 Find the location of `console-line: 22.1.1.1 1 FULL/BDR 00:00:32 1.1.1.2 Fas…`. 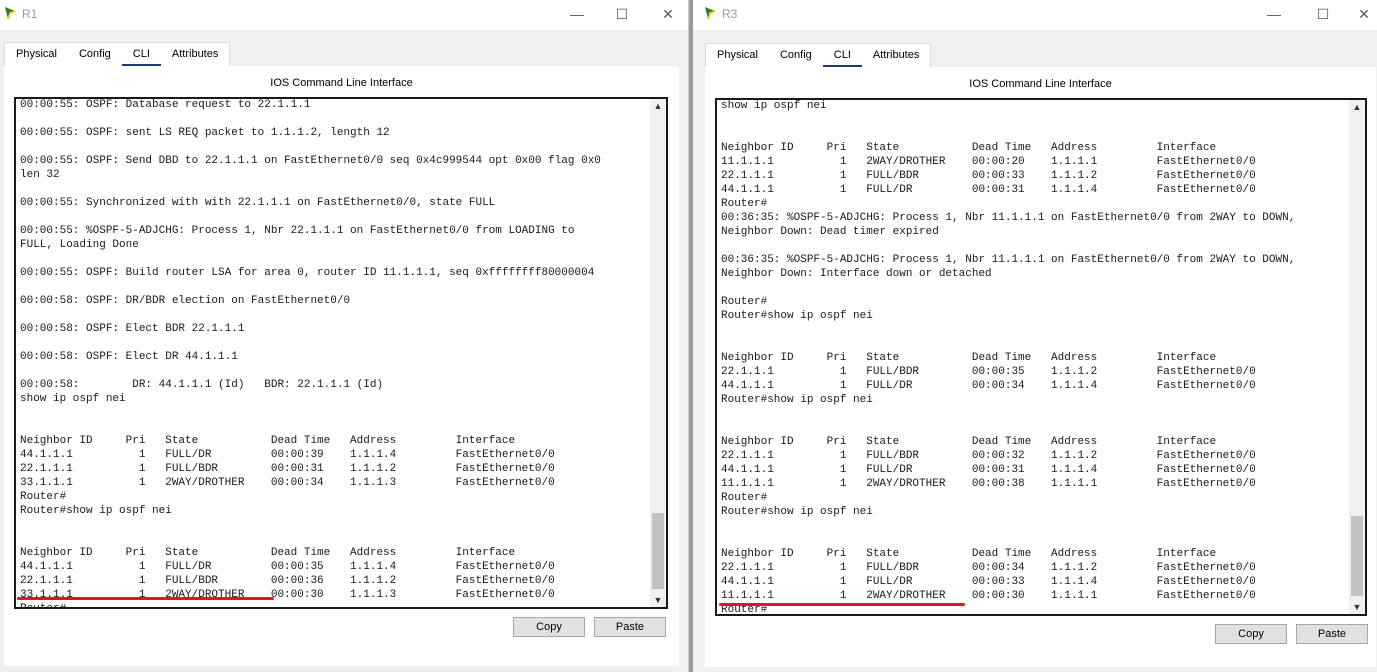

console-line: 22.1.1.1 1 FULL/BDR 00:00:32 1.1.1.2 Fas… is located at coordinates (988, 456).